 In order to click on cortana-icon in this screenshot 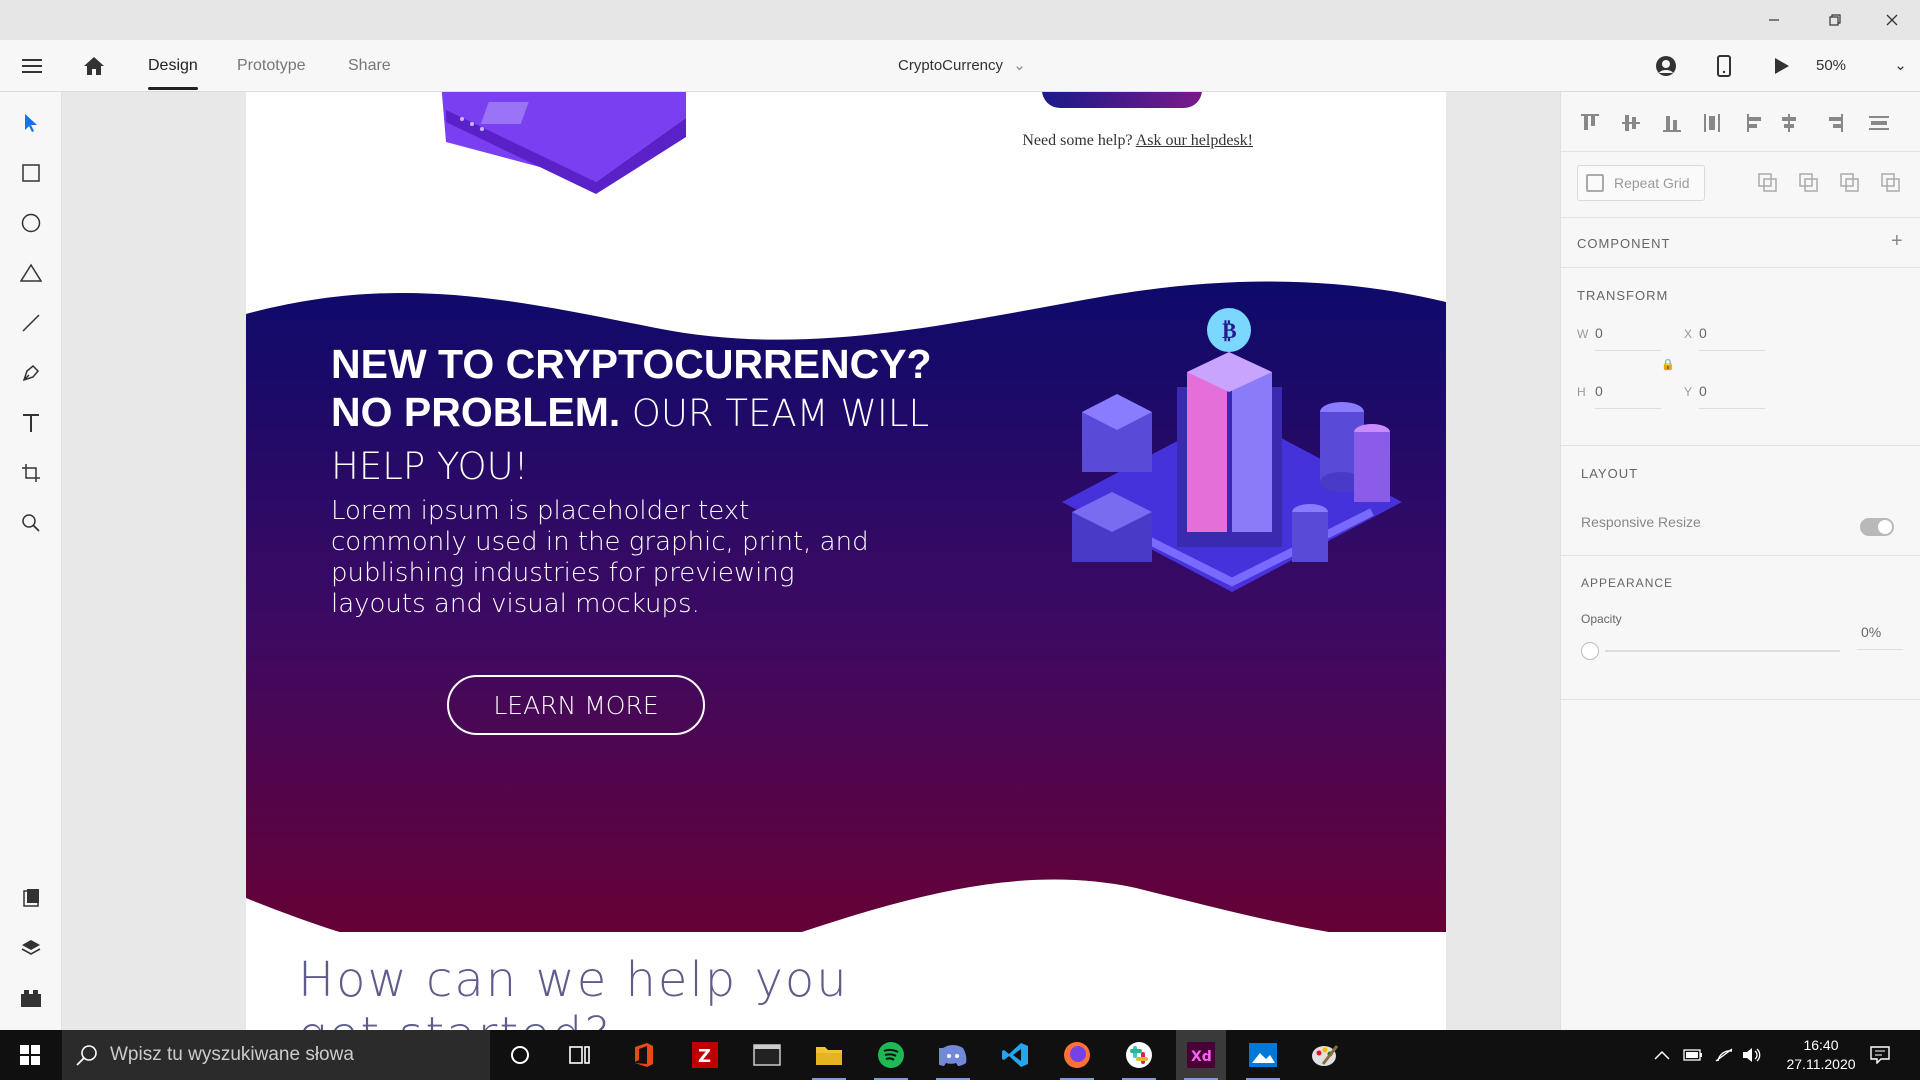, I will do `click(520, 1055)`.